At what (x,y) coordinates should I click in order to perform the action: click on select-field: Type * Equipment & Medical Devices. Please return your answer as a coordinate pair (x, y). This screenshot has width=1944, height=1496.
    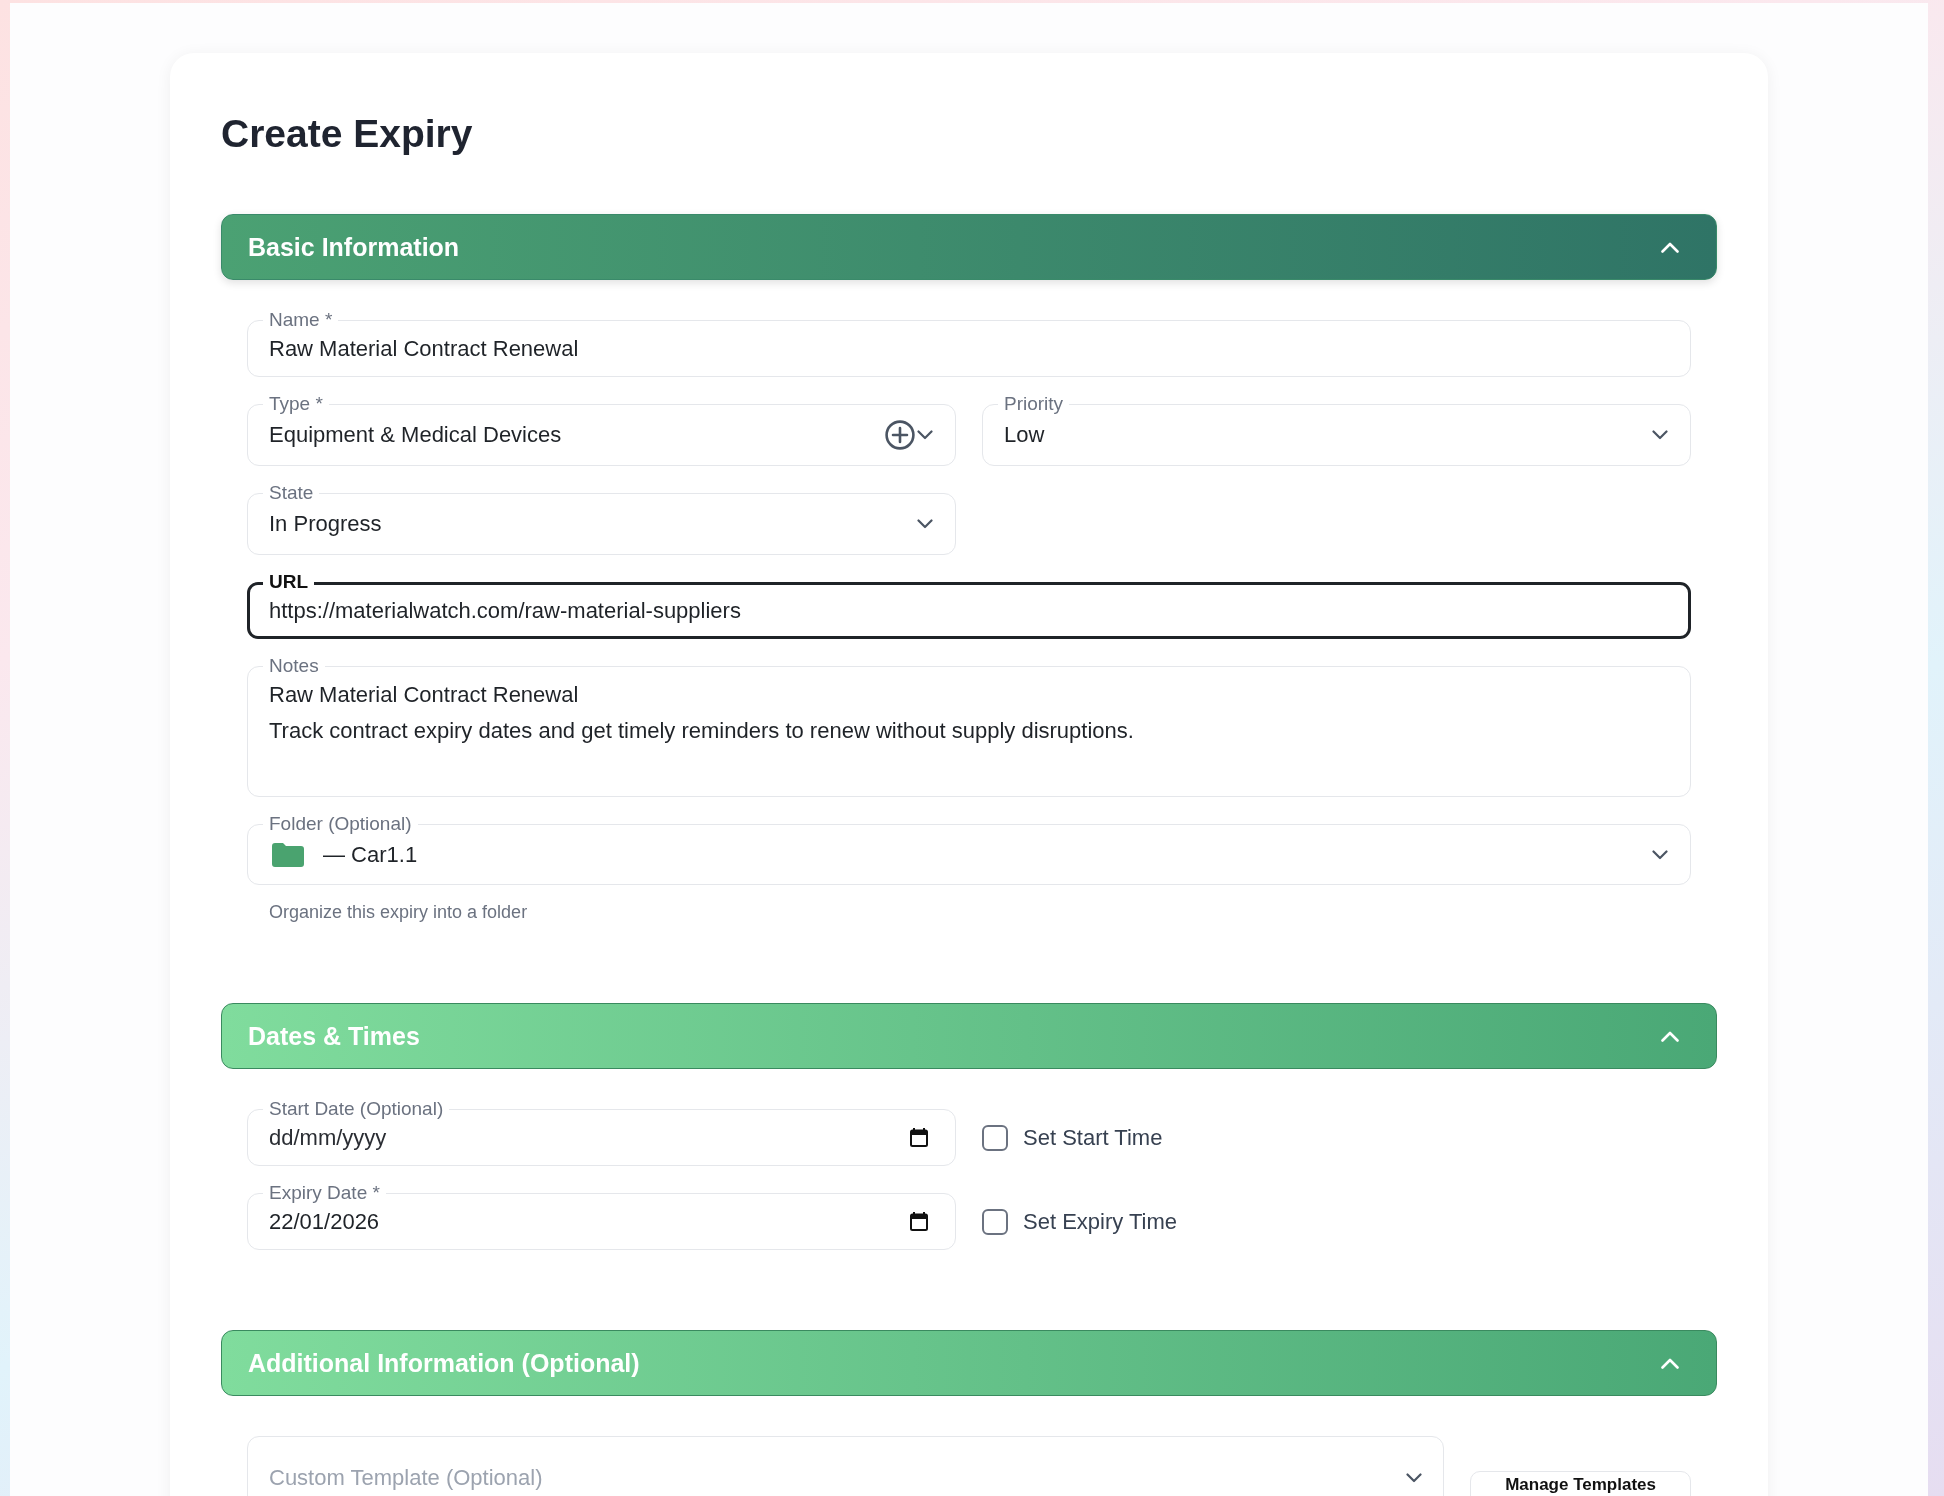
    Looking at the image, I should click on (601, 429).